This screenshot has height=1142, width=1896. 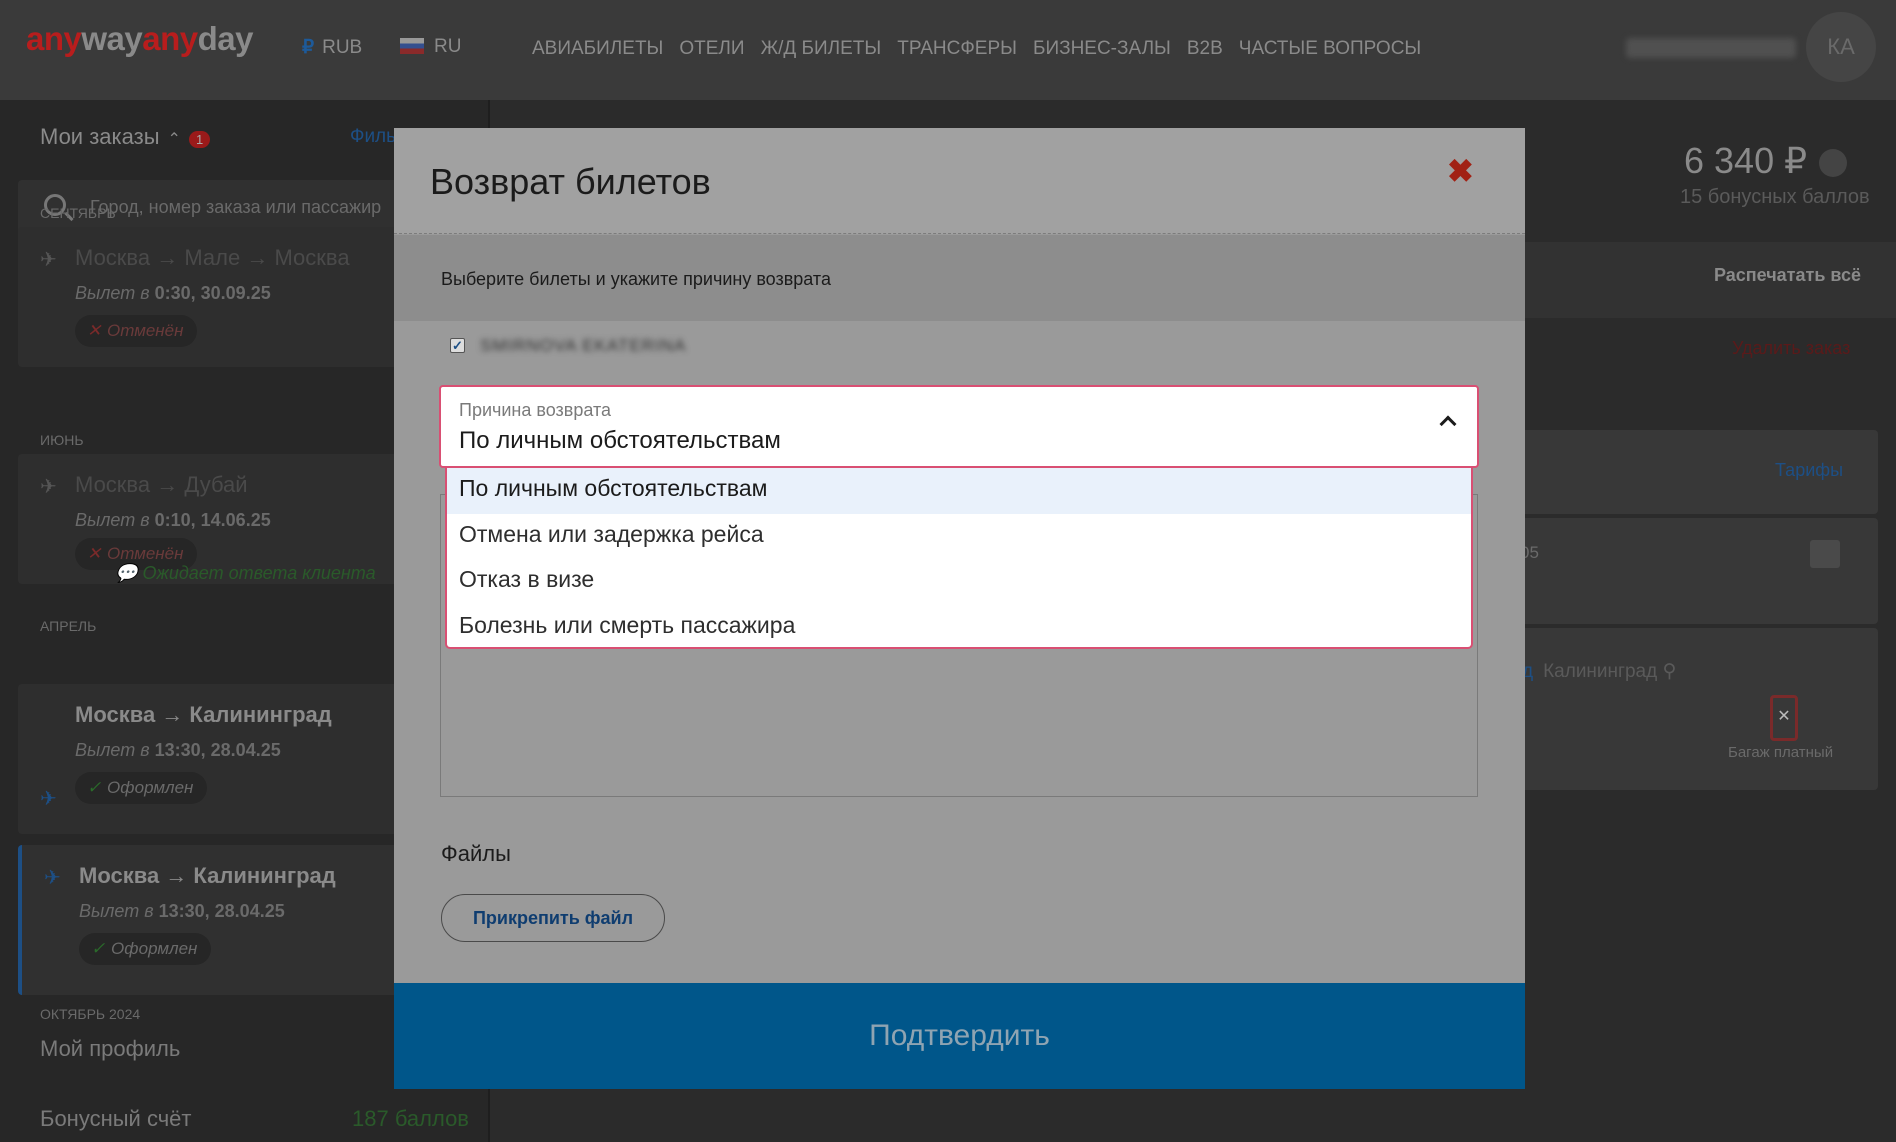 I want to click on baggage-icon: ✕, so click(x=1784, y=718).